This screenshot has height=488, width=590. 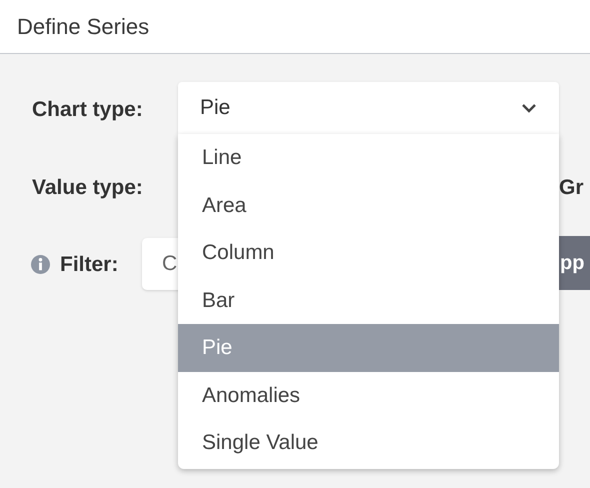 What do you see at coordinates (40, 264) in the screenshot?
I see `info-icon` at bounding box center [40, 264].